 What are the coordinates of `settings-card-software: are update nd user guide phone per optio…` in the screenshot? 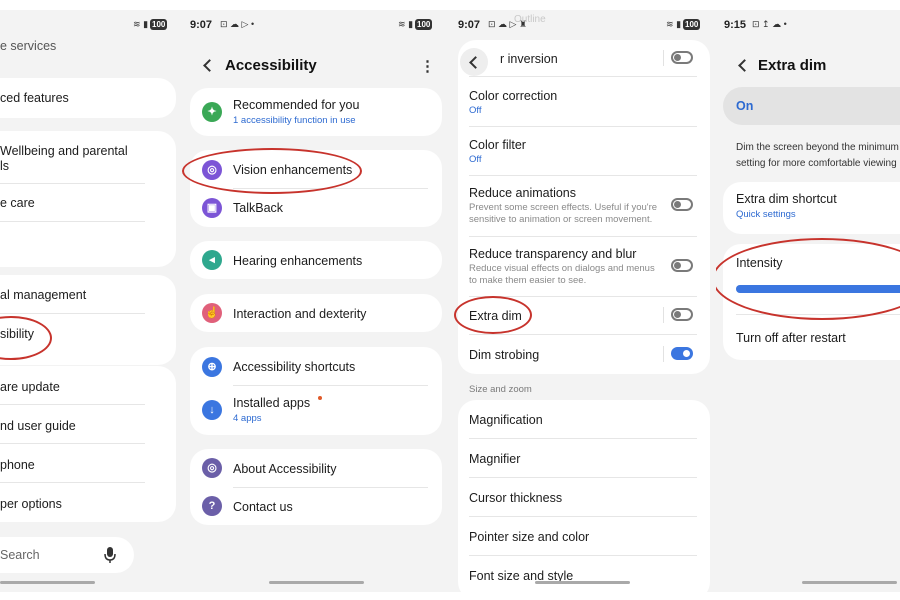 It's located at (88, 444).